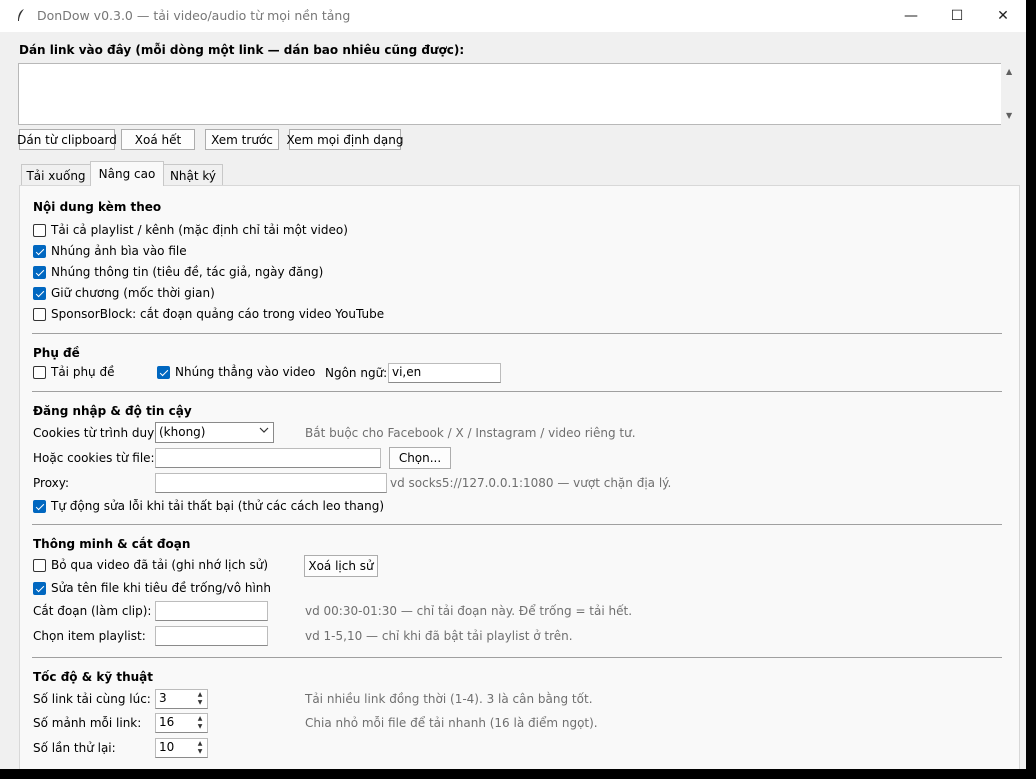  Describe the element at coordinates (39, 506) in the screenshot. I see `auto-fix-checkbox` at that location.